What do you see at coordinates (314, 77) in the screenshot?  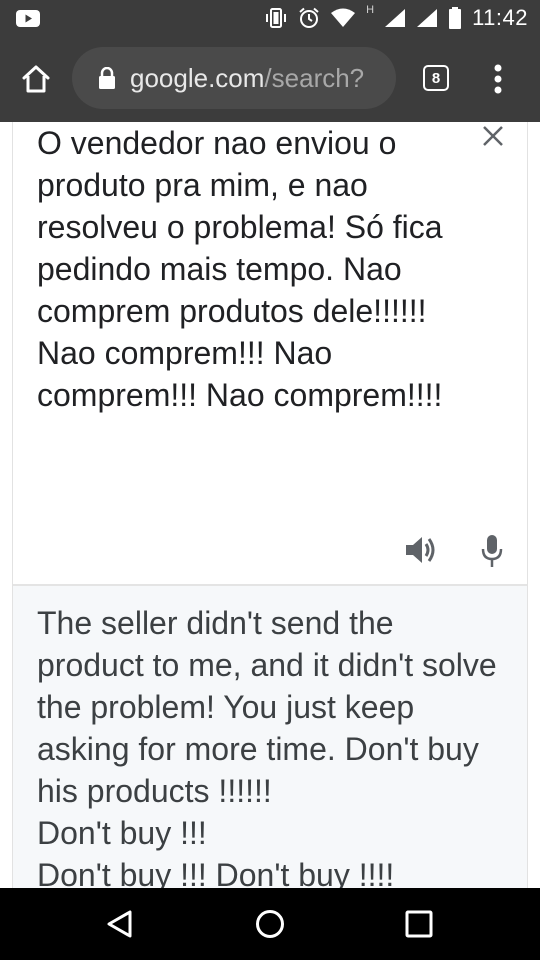 I see `url-path: /search?` at bounding box center [314, 77].